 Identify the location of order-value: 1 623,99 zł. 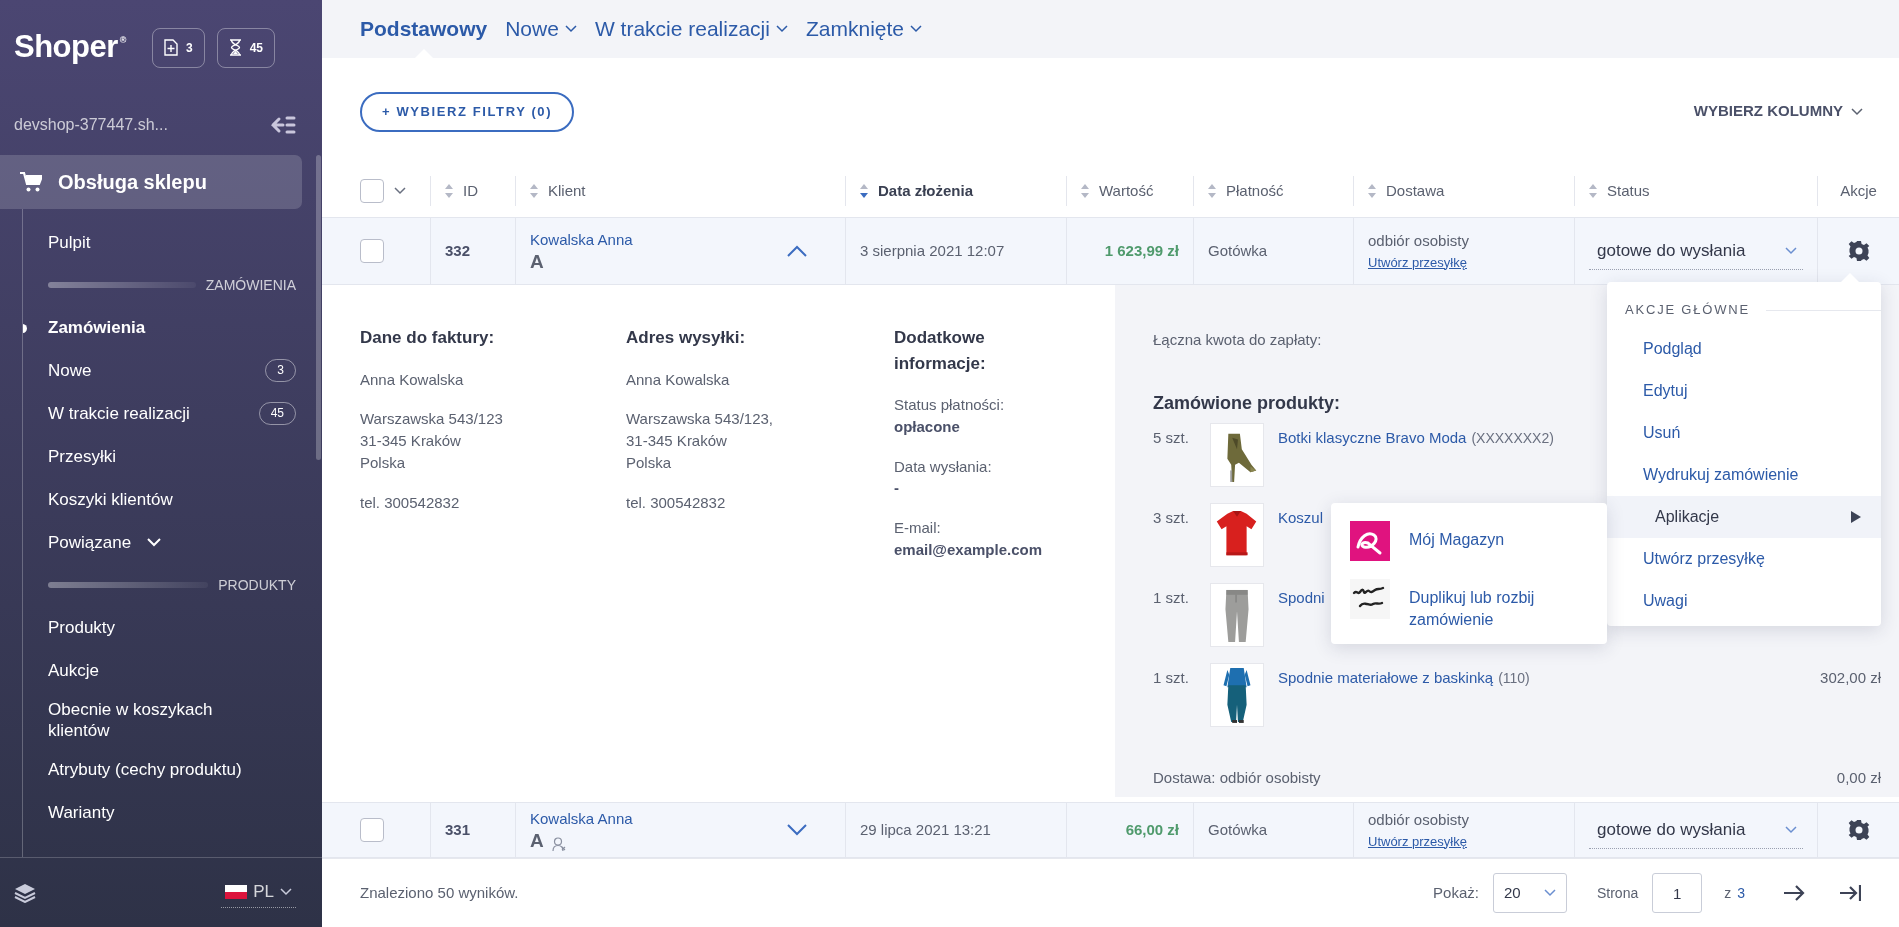
(1141, 250).